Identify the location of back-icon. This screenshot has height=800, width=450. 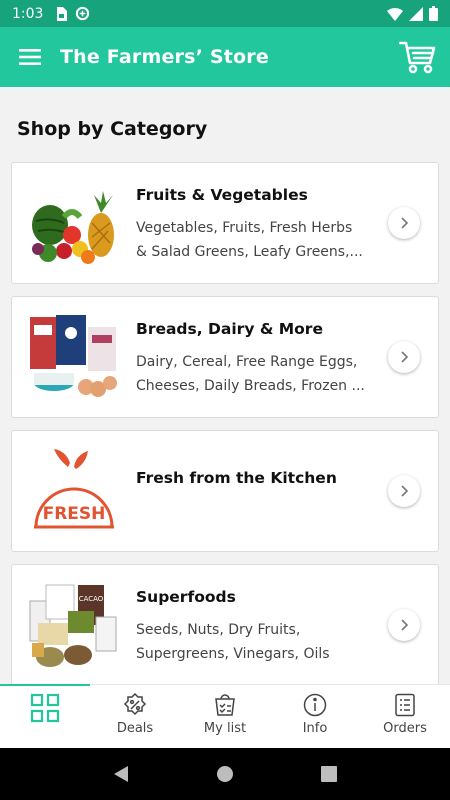
(121, 774).